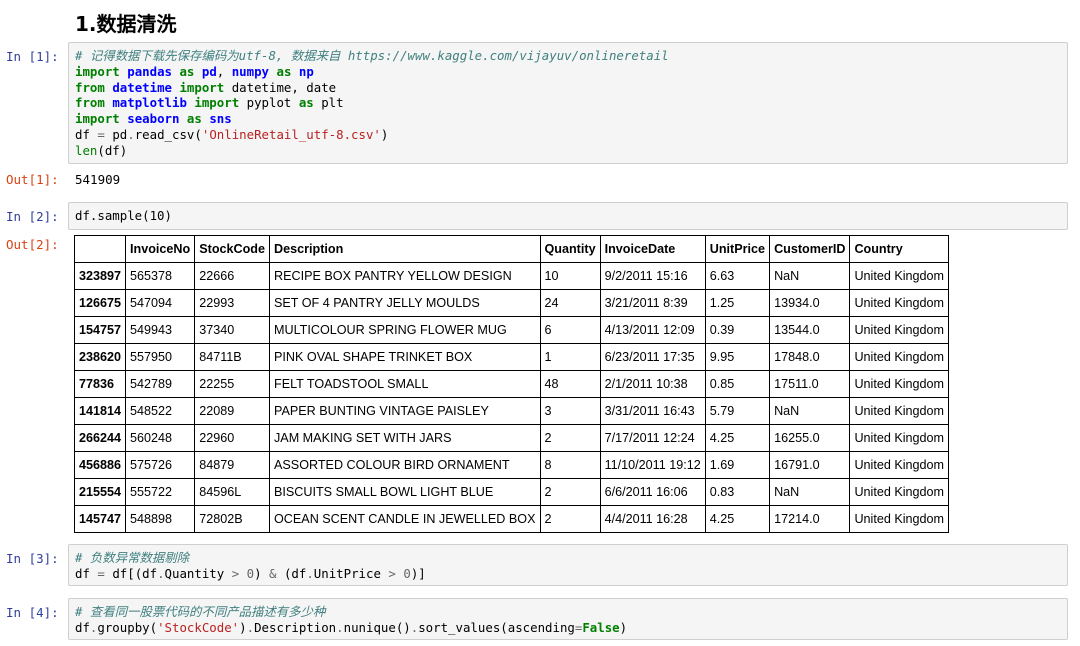 This screenshot has height=646, width=1080. I want to click on cell1-in-prompt: In [1]:, so click(32, 56).